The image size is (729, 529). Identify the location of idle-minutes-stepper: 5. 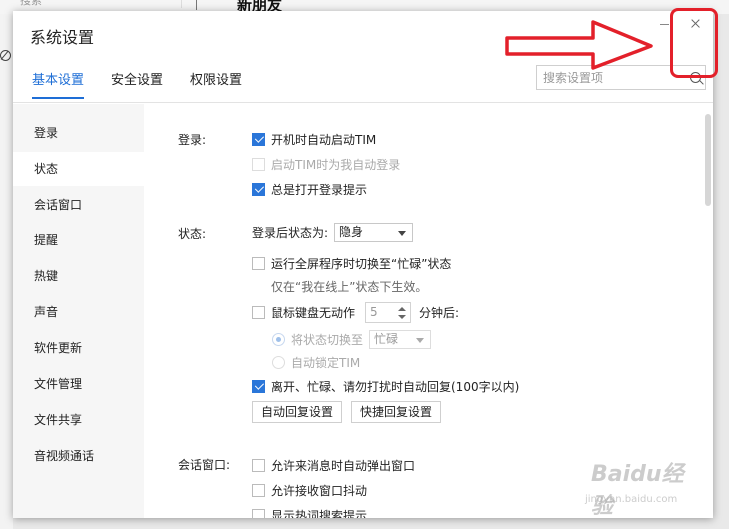
(388, 312).